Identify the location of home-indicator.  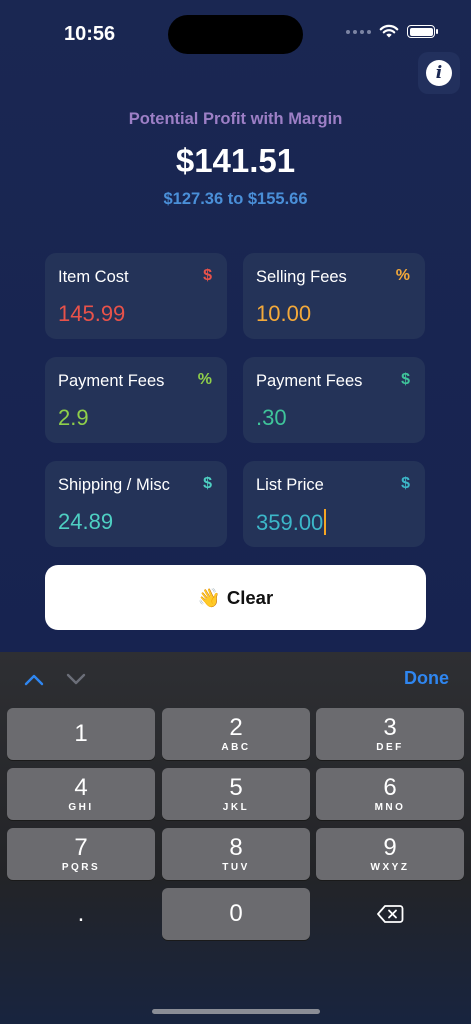
(236, 1011).